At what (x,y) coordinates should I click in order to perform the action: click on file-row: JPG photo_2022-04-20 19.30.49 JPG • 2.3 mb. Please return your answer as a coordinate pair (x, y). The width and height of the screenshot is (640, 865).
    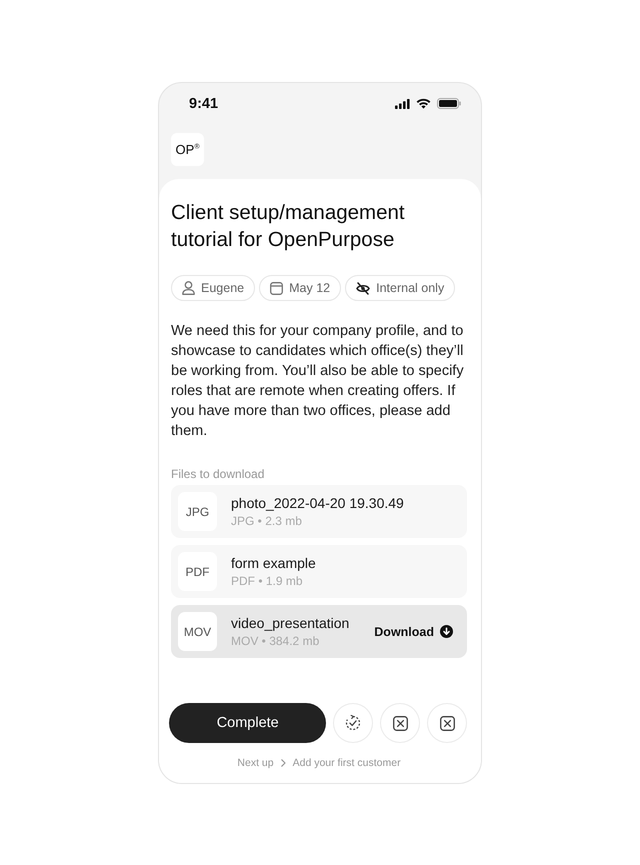
    Looking at the image, I should click on (319, 511).